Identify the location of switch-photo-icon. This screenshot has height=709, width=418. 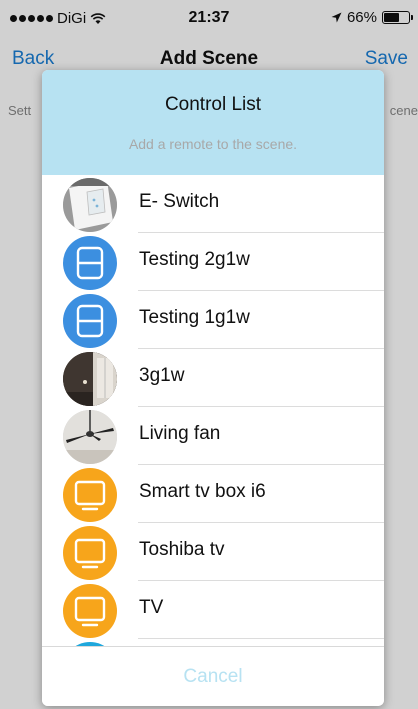
(90, 205).